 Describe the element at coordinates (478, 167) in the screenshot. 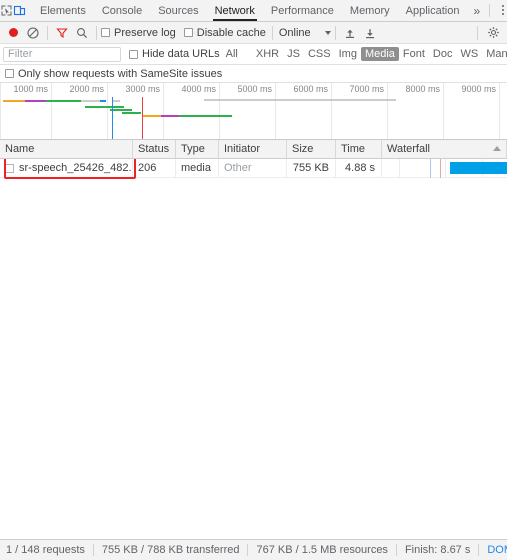

I see `waterfall-bar` at that location.